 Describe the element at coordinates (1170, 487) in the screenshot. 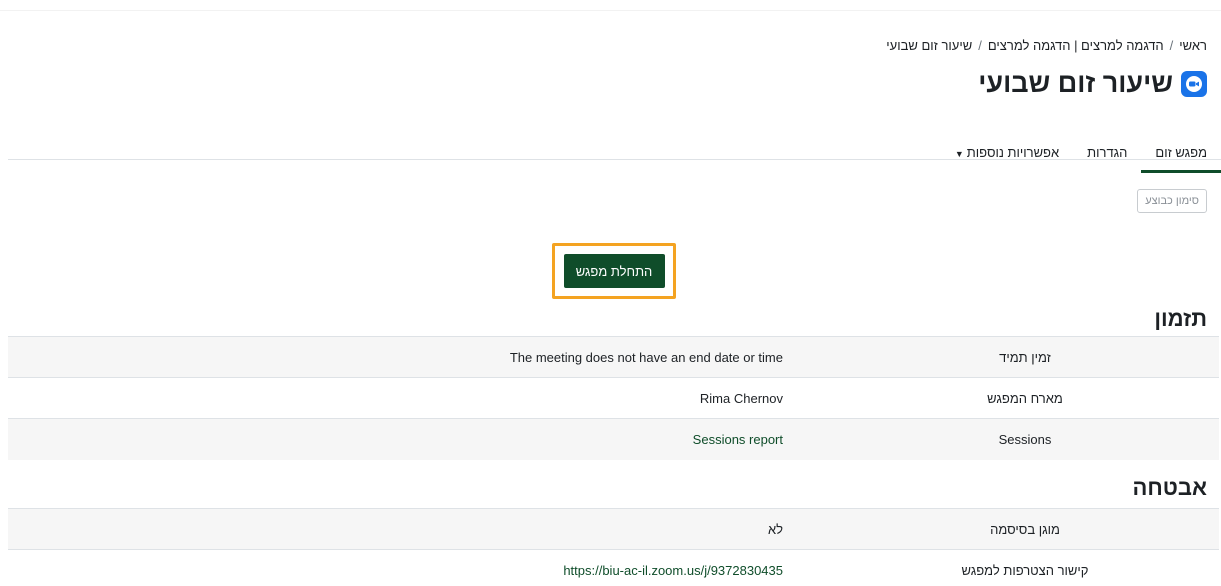

I see `security-heading: אבטחה` at that location.